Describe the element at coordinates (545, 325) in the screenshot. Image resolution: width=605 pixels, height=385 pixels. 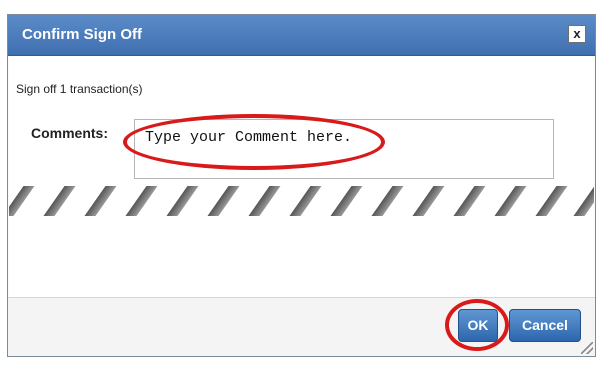
I see `cancel-button: Cancel` at that location.